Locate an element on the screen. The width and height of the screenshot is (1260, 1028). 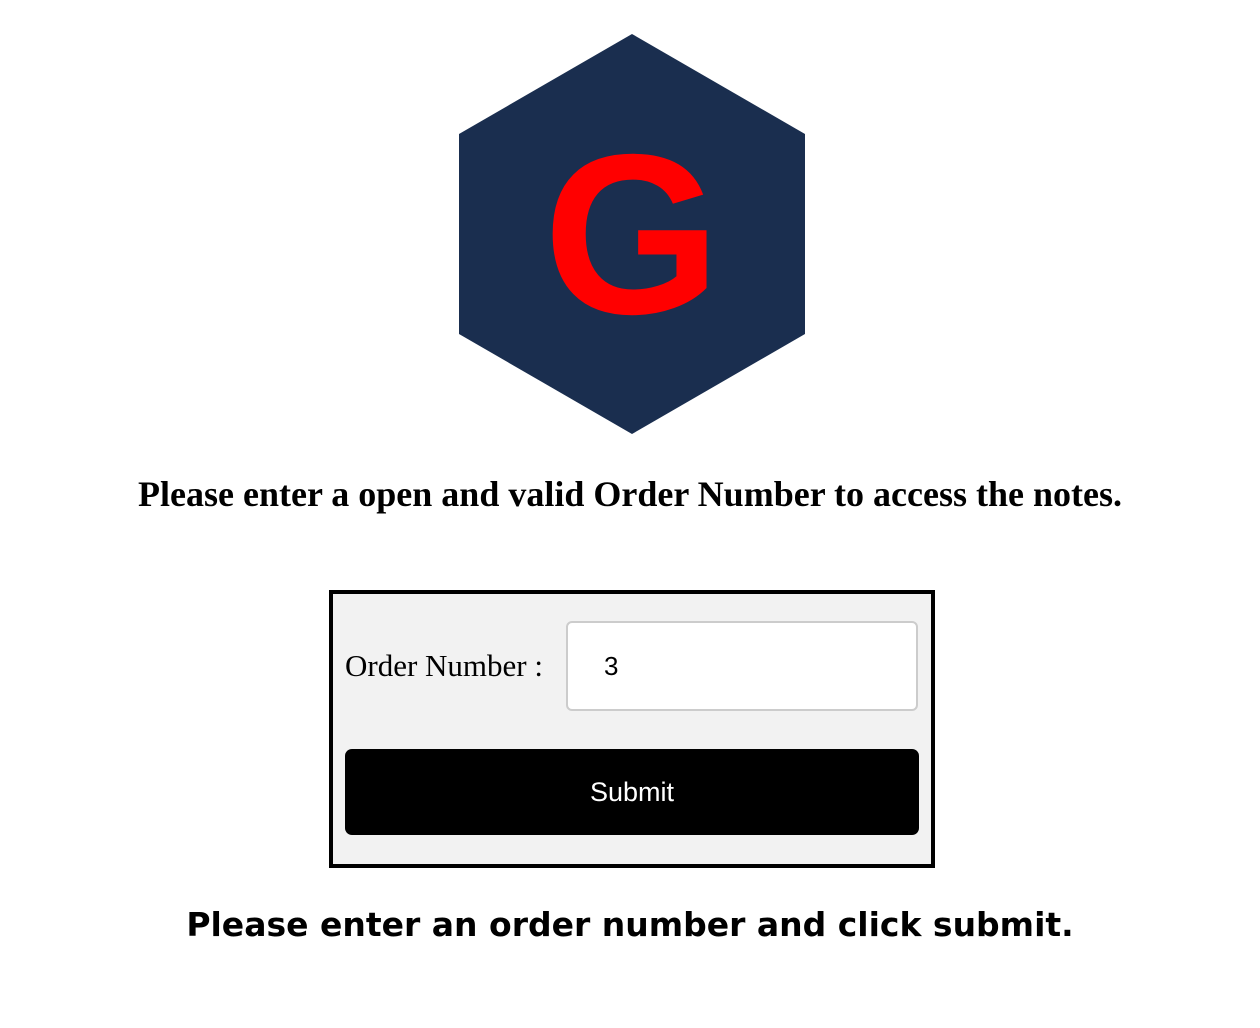
order-number-label: Order Number : is located at coordinates (444, 665).